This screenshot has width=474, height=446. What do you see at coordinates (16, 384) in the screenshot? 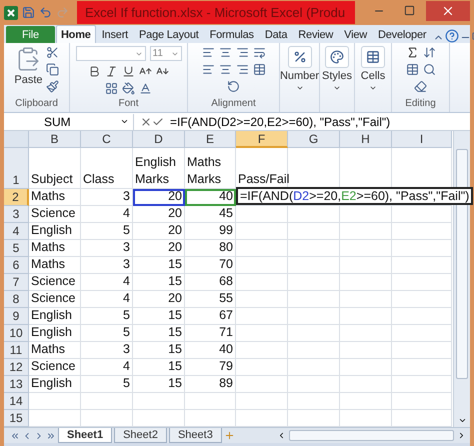
I see `row-header: 13` at bounding box center [16, 384].